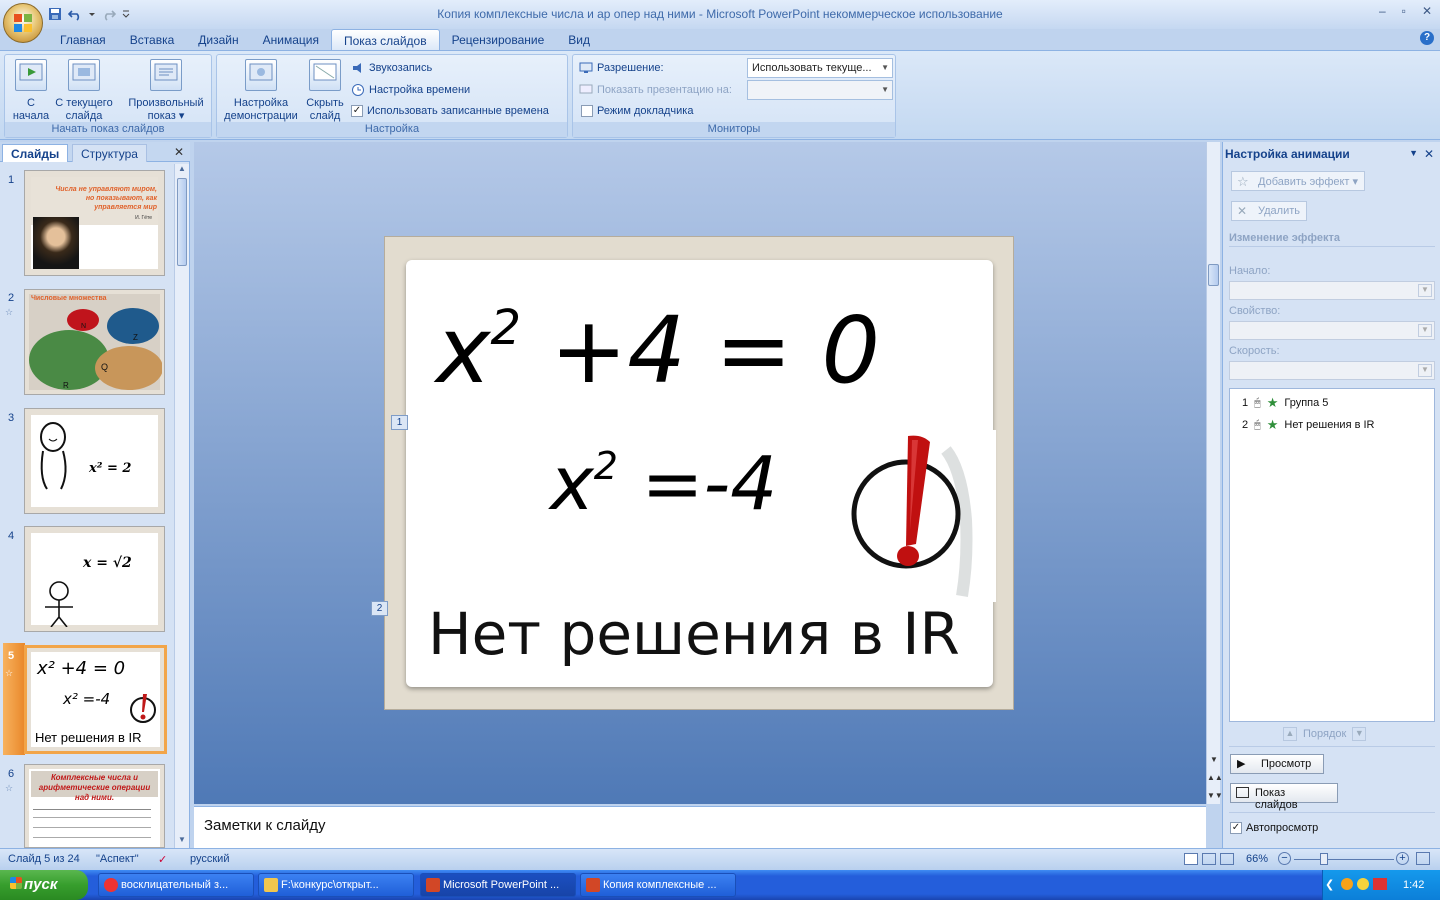 Image resolution: width=1440 pixels, height=900 pixels. What do you see at coordinates (1242, 792) in the screenshot?
I see `slideshow-icon` at bounding box center [1242, 792].